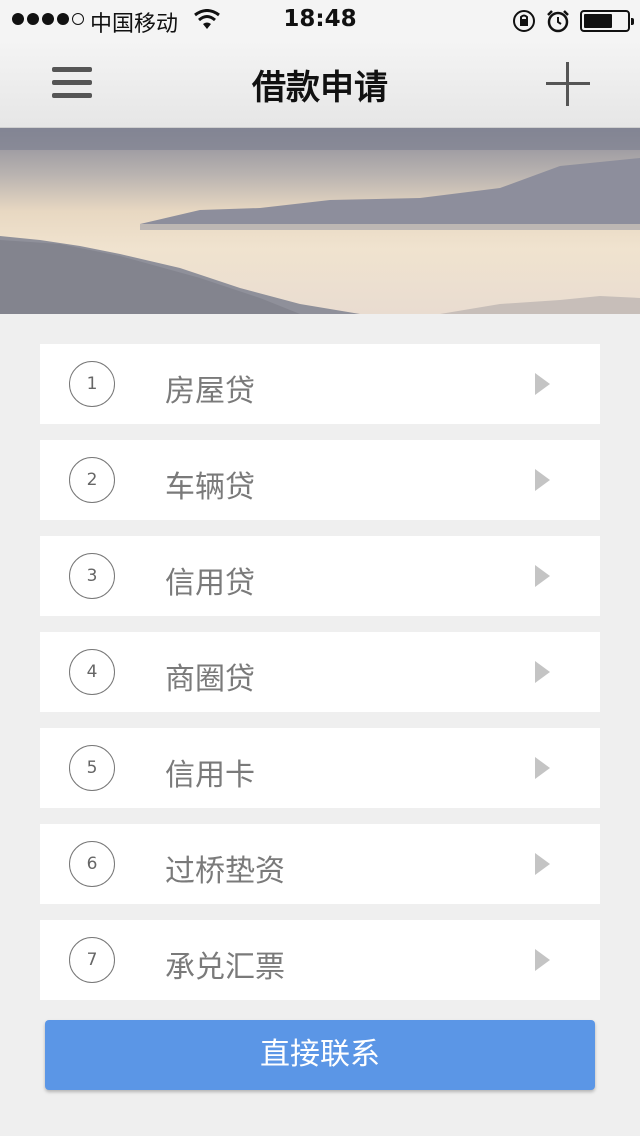 The width and height of the screenshot is (640, 1136). Describe the element at coordinates (210, 583) in the screenshot. I see `item-label: 信用贷` at that location.